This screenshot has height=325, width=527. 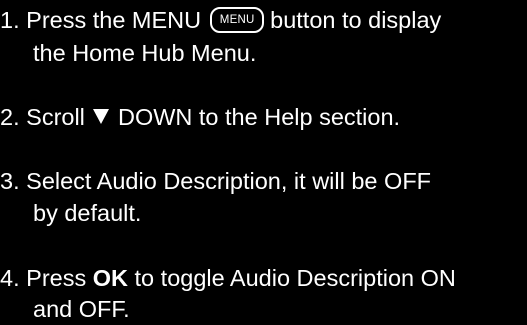 I want to click on step-1-number: 1., so click(x=10, y=20).